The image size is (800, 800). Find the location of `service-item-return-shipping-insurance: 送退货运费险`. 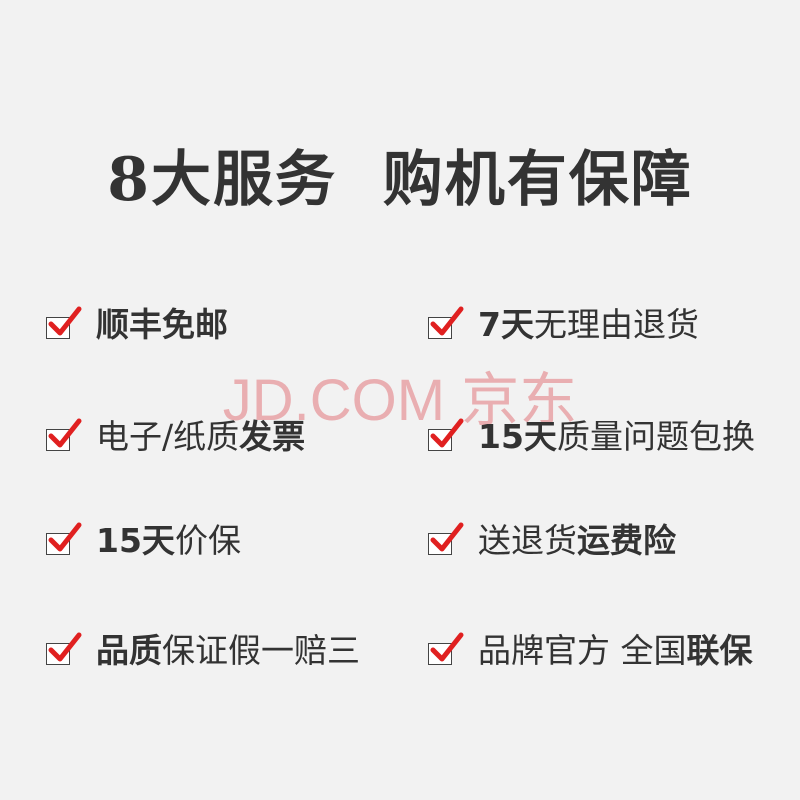

service-item-return-shipping-insurance: 送退货运费险 is located at coordinates (552, 541).